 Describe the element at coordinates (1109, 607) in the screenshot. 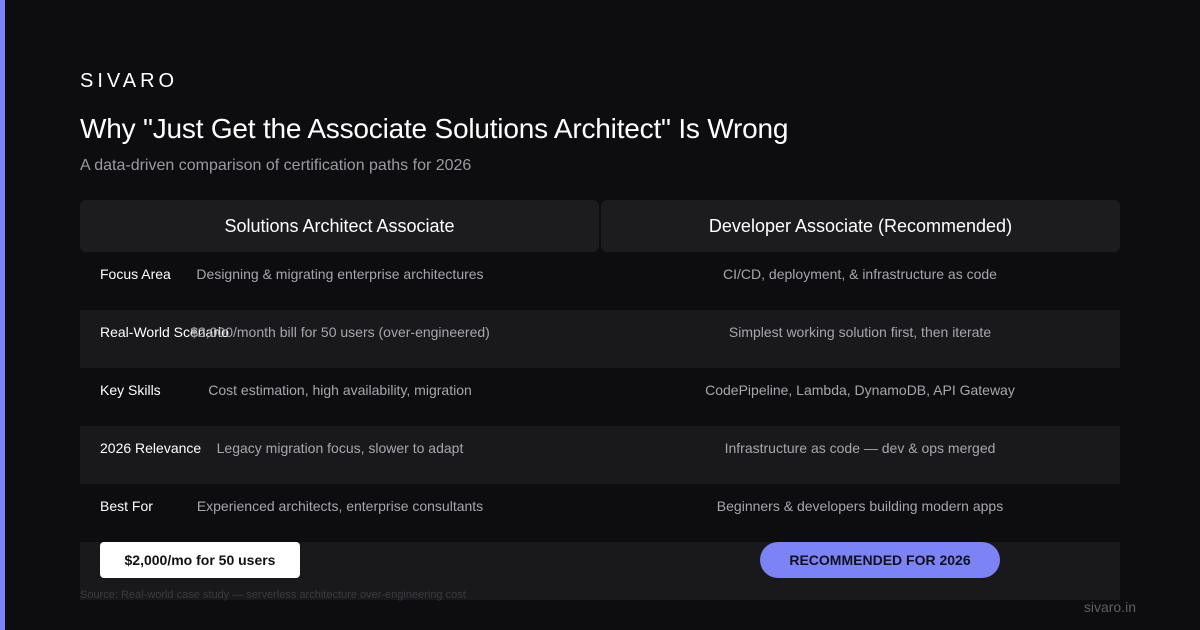

I see `site-domain: sivaro.in` at that location.